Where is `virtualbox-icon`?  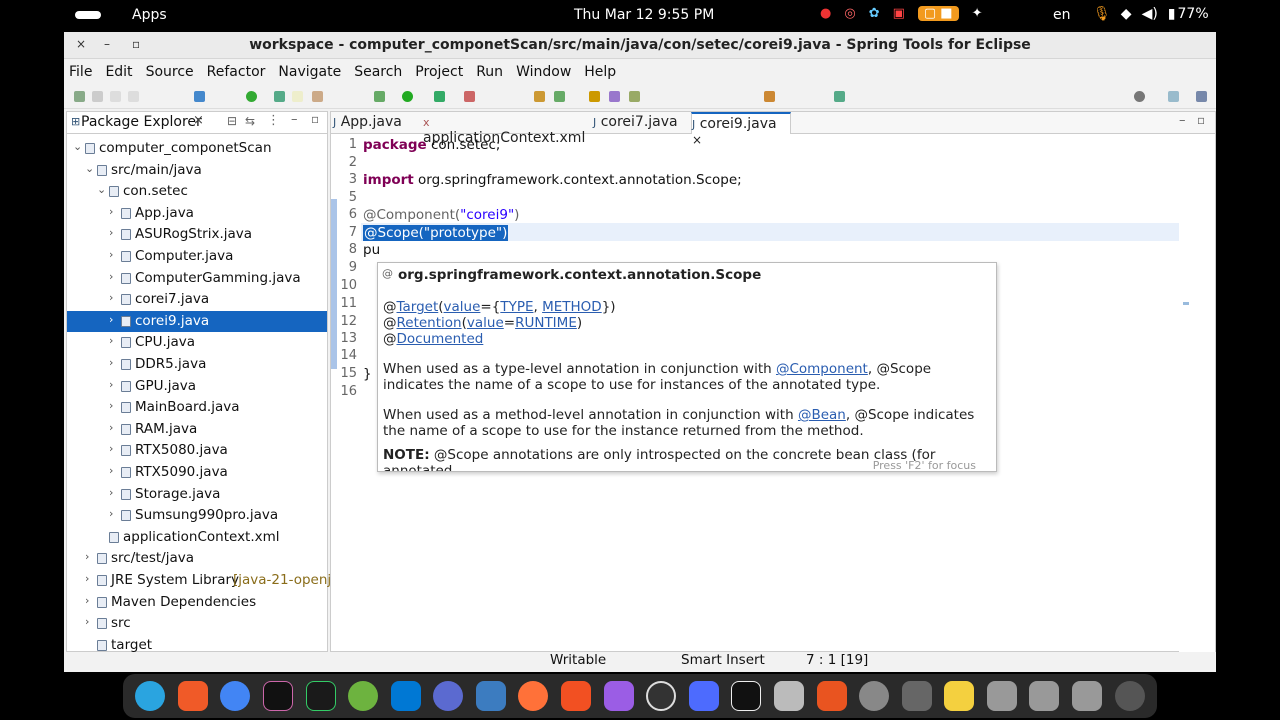
virtualbox-icon is located at coordinates (490, 696).